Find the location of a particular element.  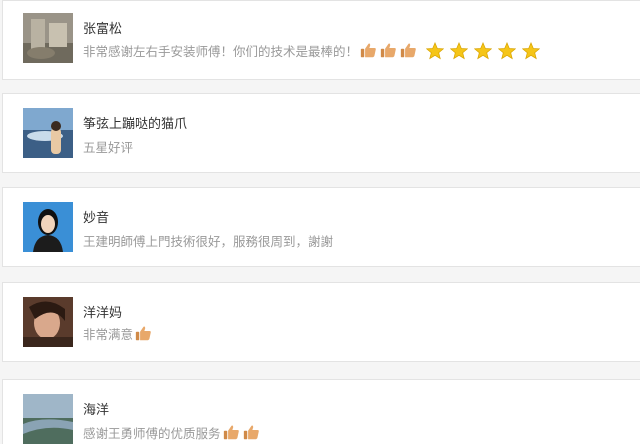

review-comment-row: 非常满意 is located at coordinates (119, 333).